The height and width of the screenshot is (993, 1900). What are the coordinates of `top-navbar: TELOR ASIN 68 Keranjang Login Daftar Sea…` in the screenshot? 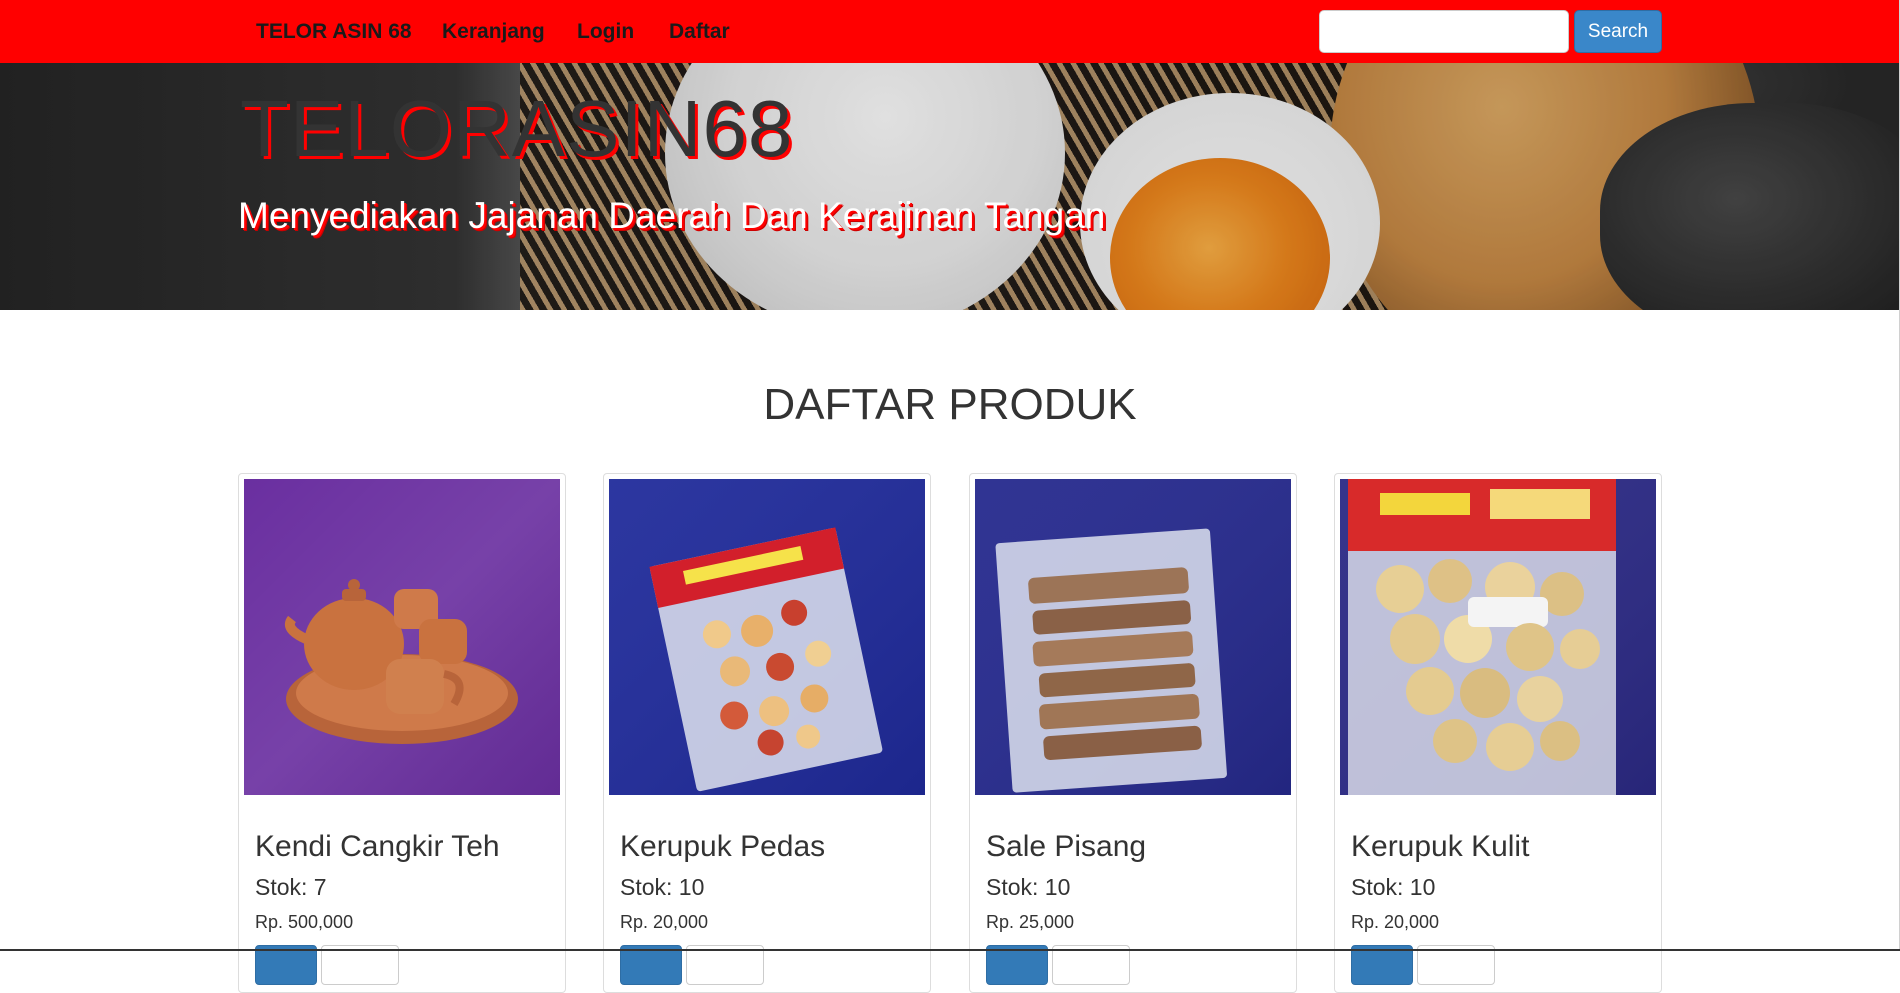 It's located at (950, 31).